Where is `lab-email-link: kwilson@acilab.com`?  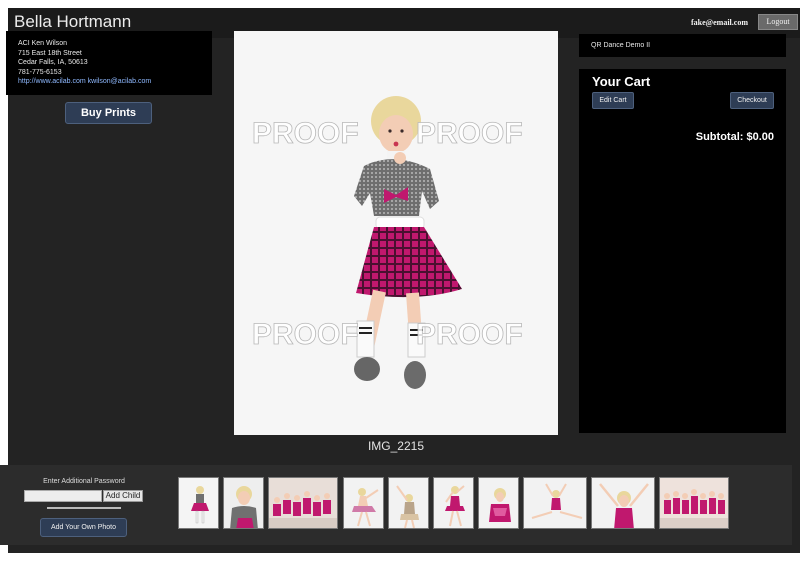
lab-email-link: kwilson@acilab.com is located at coordinates (120, 81).